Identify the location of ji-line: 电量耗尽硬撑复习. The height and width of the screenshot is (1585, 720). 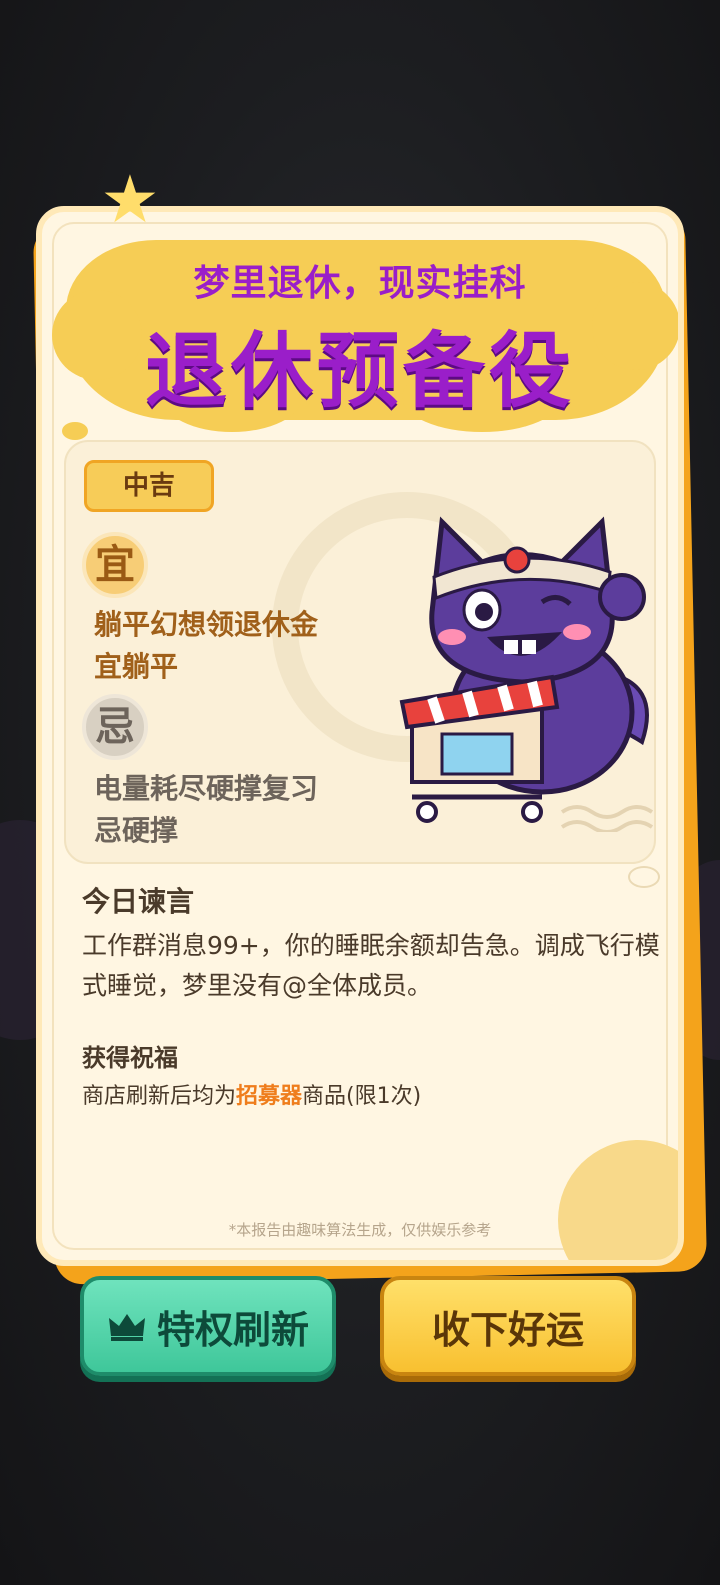
(206, 788).